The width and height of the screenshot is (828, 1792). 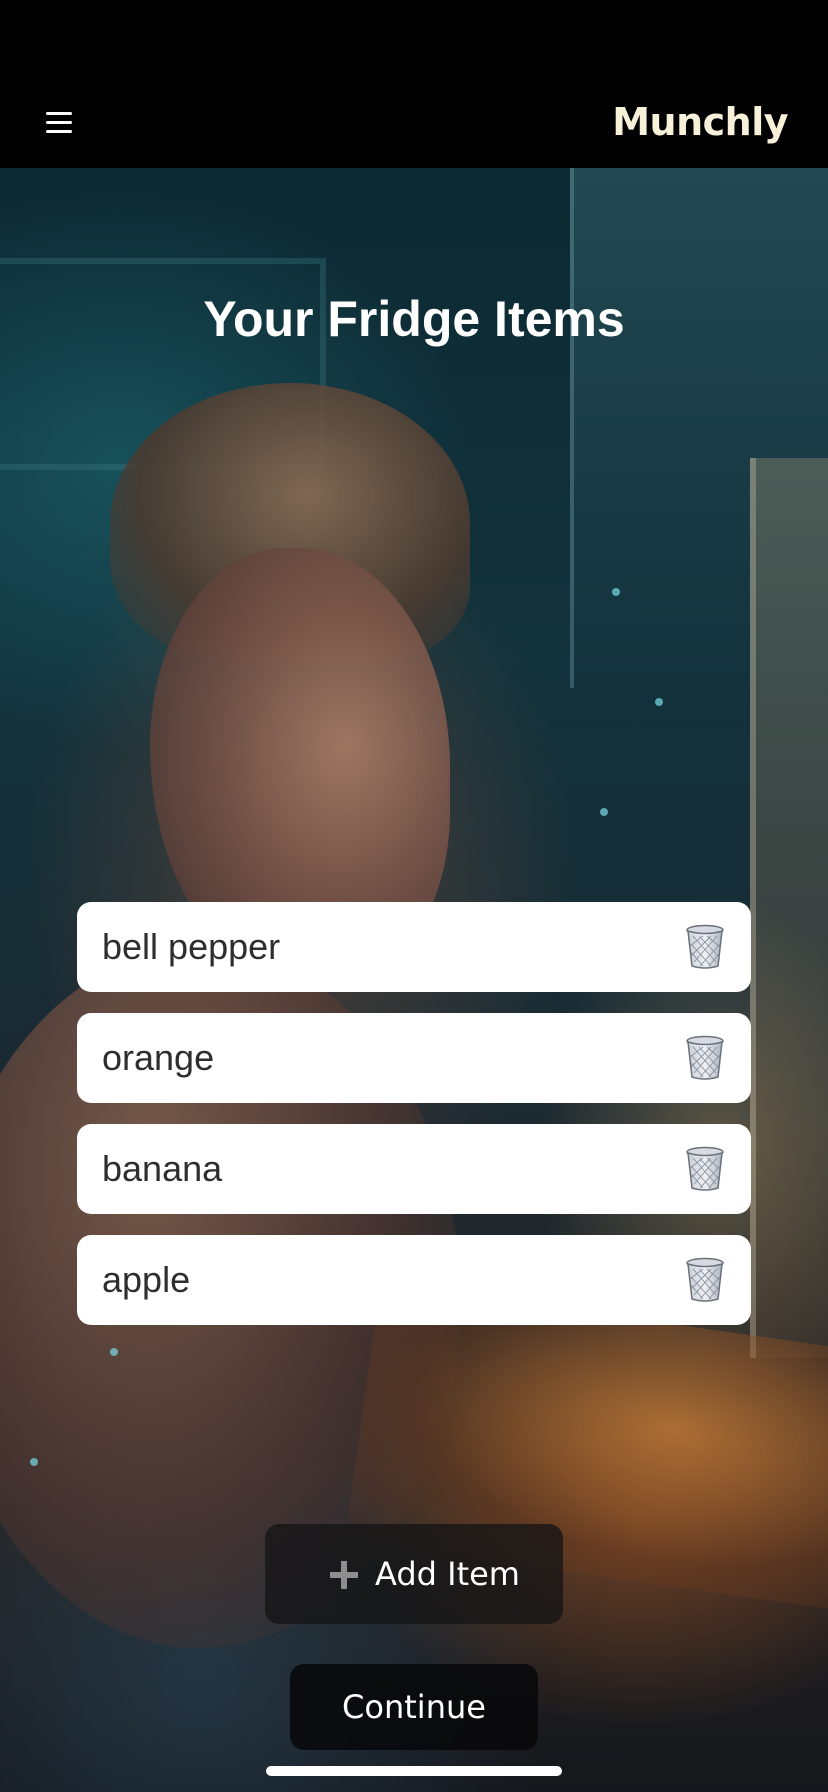 I want to click on list-item: orange, so click(x=414, y=1058).